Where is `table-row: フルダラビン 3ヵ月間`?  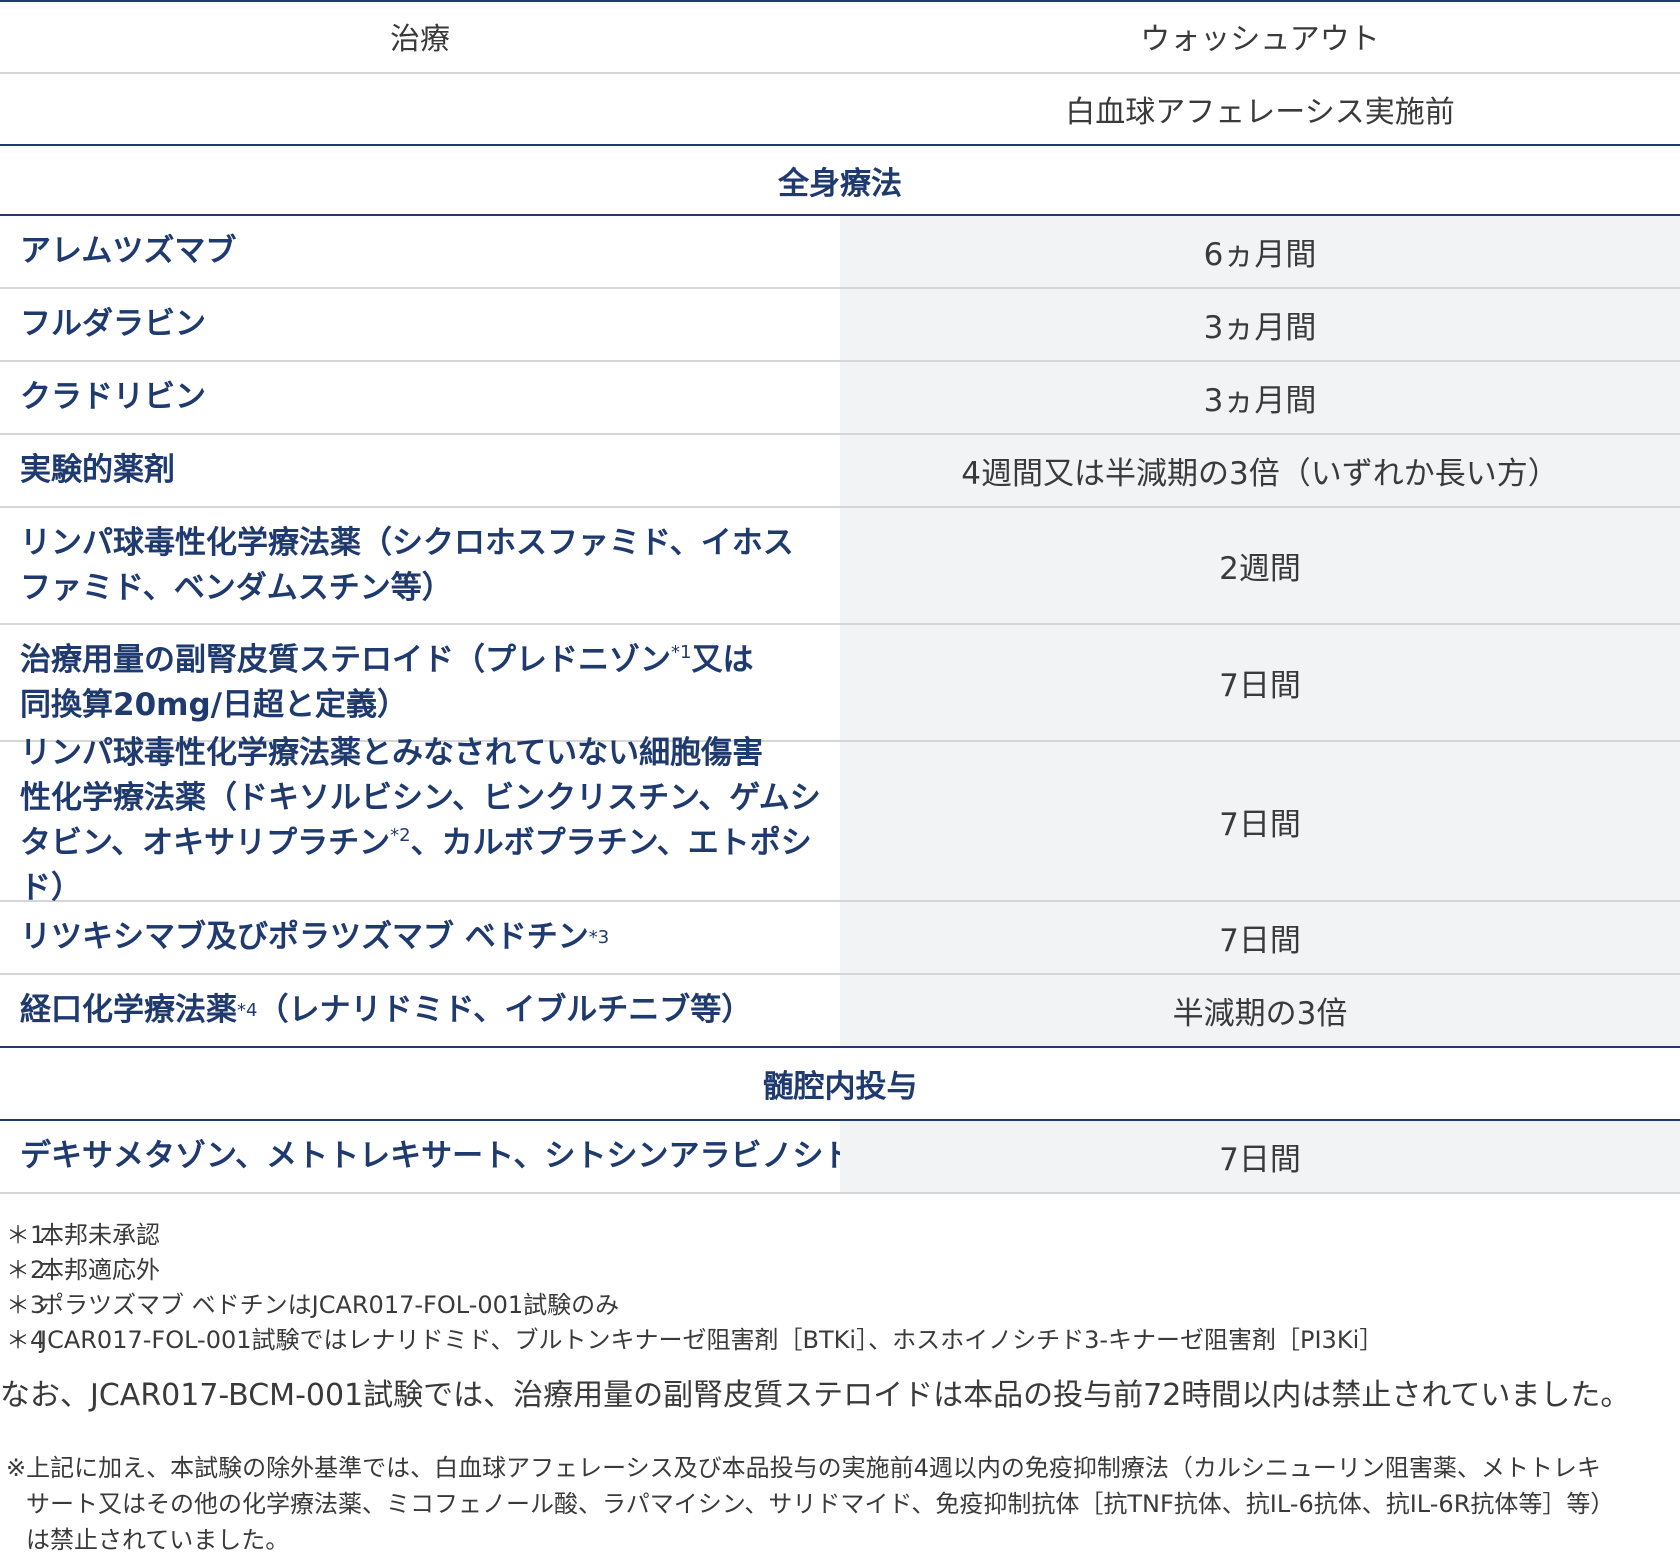
table-row: フルダラビン 3ヵ月間 is located at coordinates (840, 325).